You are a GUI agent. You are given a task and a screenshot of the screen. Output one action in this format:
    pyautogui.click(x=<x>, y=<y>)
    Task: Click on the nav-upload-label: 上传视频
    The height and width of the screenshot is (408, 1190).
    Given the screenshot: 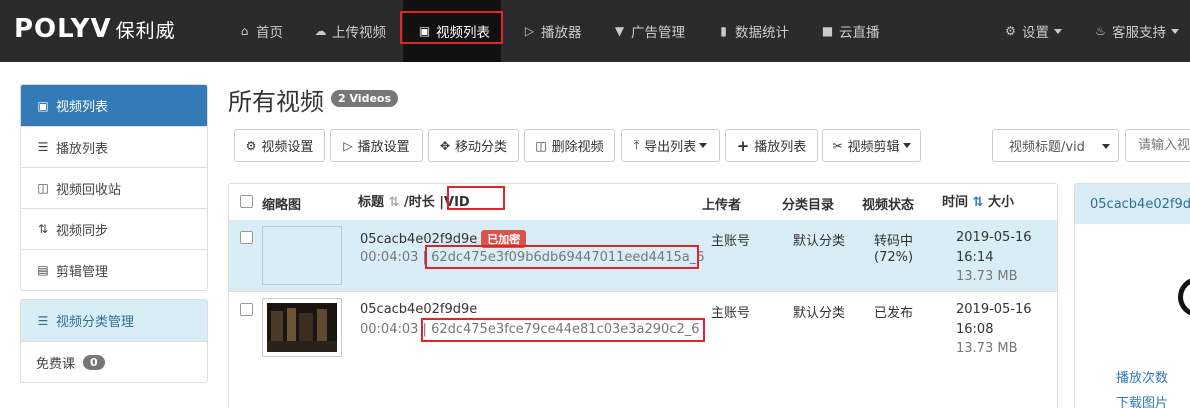 What is the action you would take?
    pyautogui.click(x=359, y=33)
    